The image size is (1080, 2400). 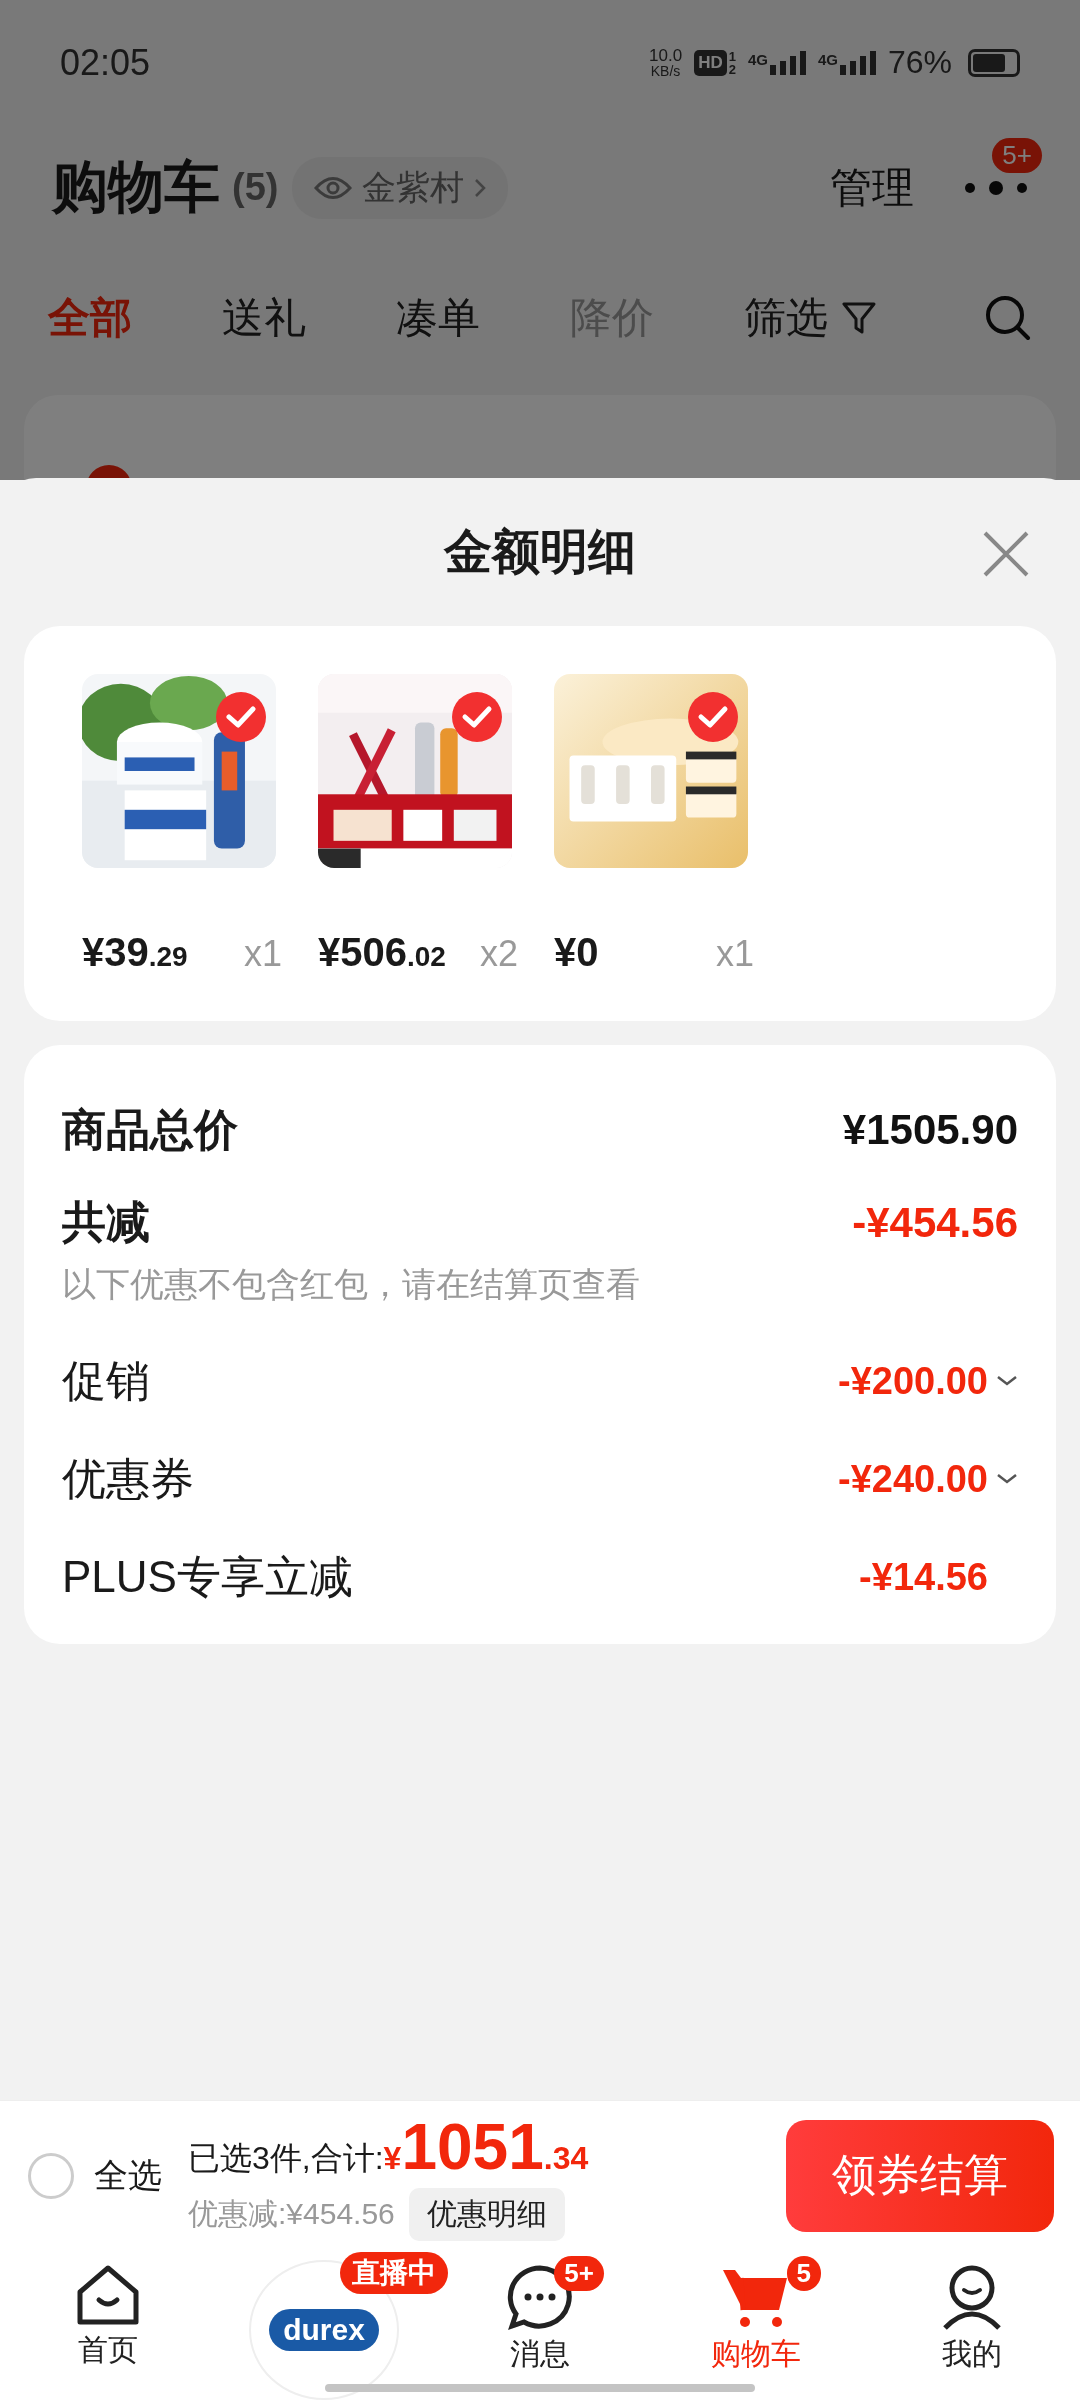 I want to click on battery-percent: 76%, so click(x=919, y=62).